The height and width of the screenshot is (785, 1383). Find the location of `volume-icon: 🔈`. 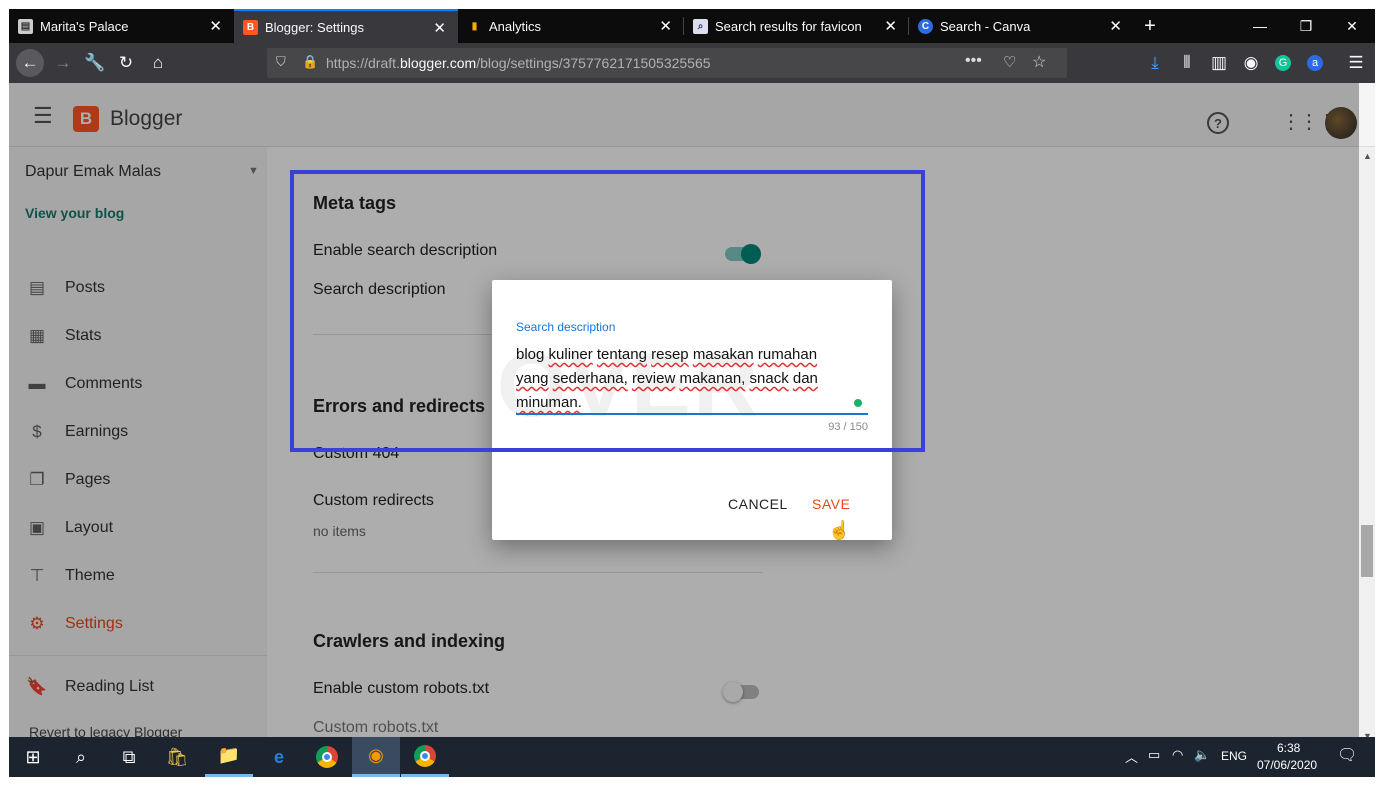

volume-icon: 🔈 is located at coordinates (1202, 755).